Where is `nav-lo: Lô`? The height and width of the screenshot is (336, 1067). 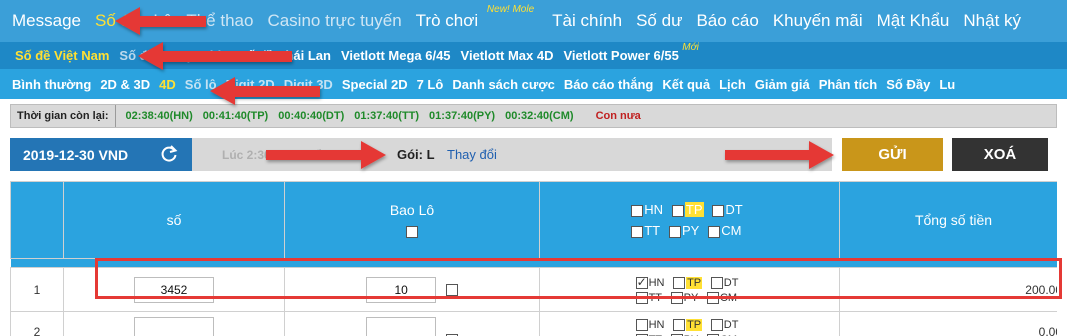 nav-lo: Lô is located at coordinates (162, 21).